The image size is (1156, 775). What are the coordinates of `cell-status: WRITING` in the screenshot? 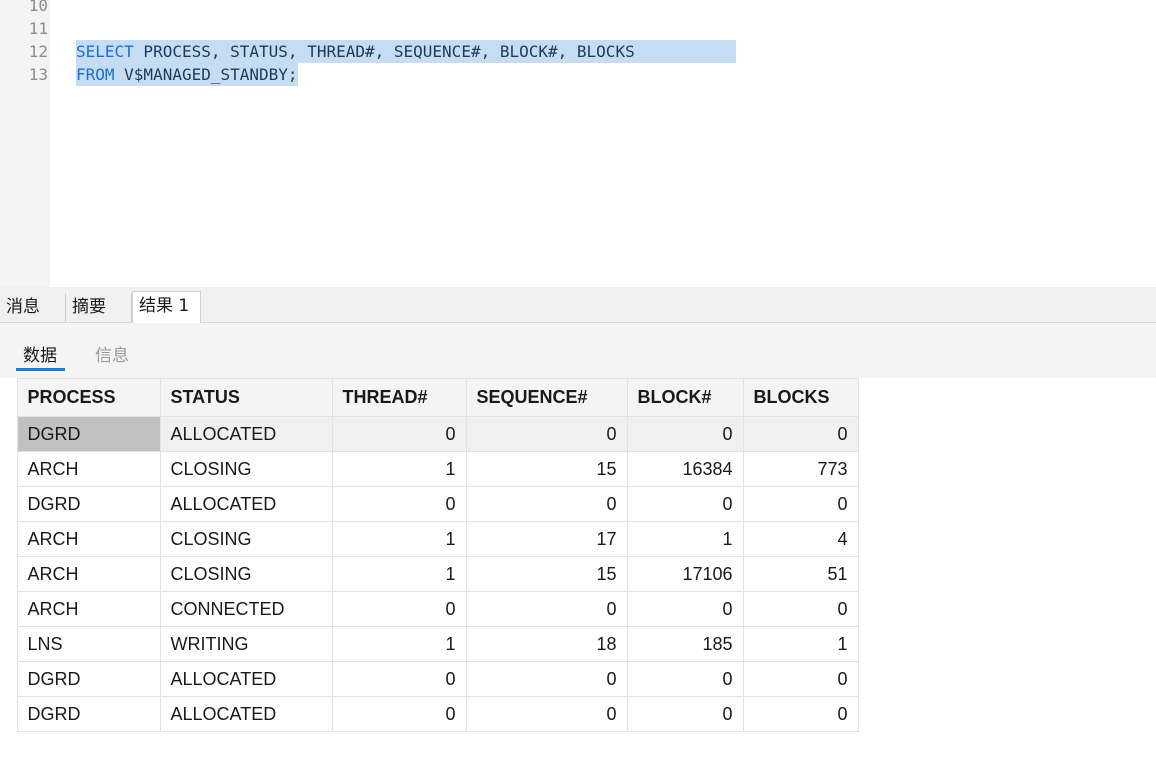 It's located at (246, 644).